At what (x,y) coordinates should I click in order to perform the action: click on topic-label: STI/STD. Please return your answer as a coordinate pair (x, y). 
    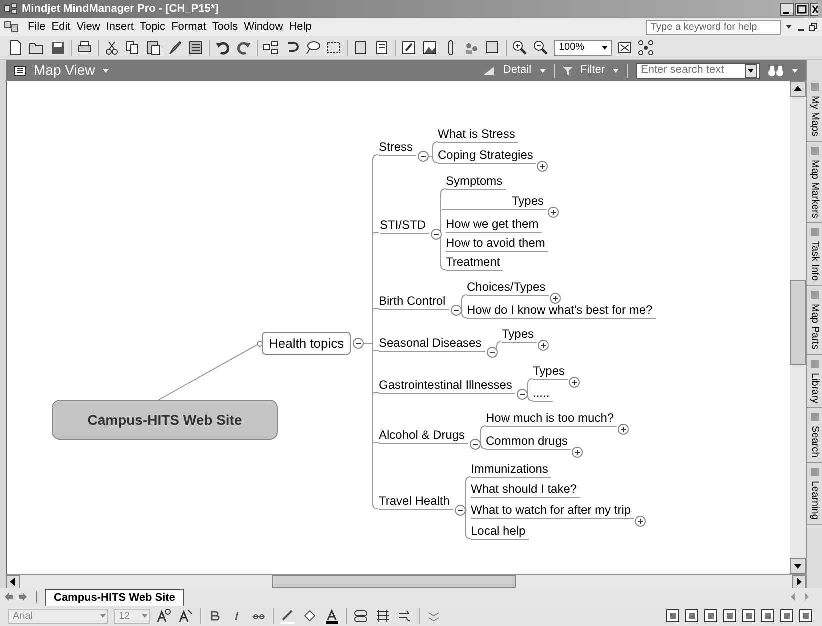
    Looking at the image, I should click on (405, 226).